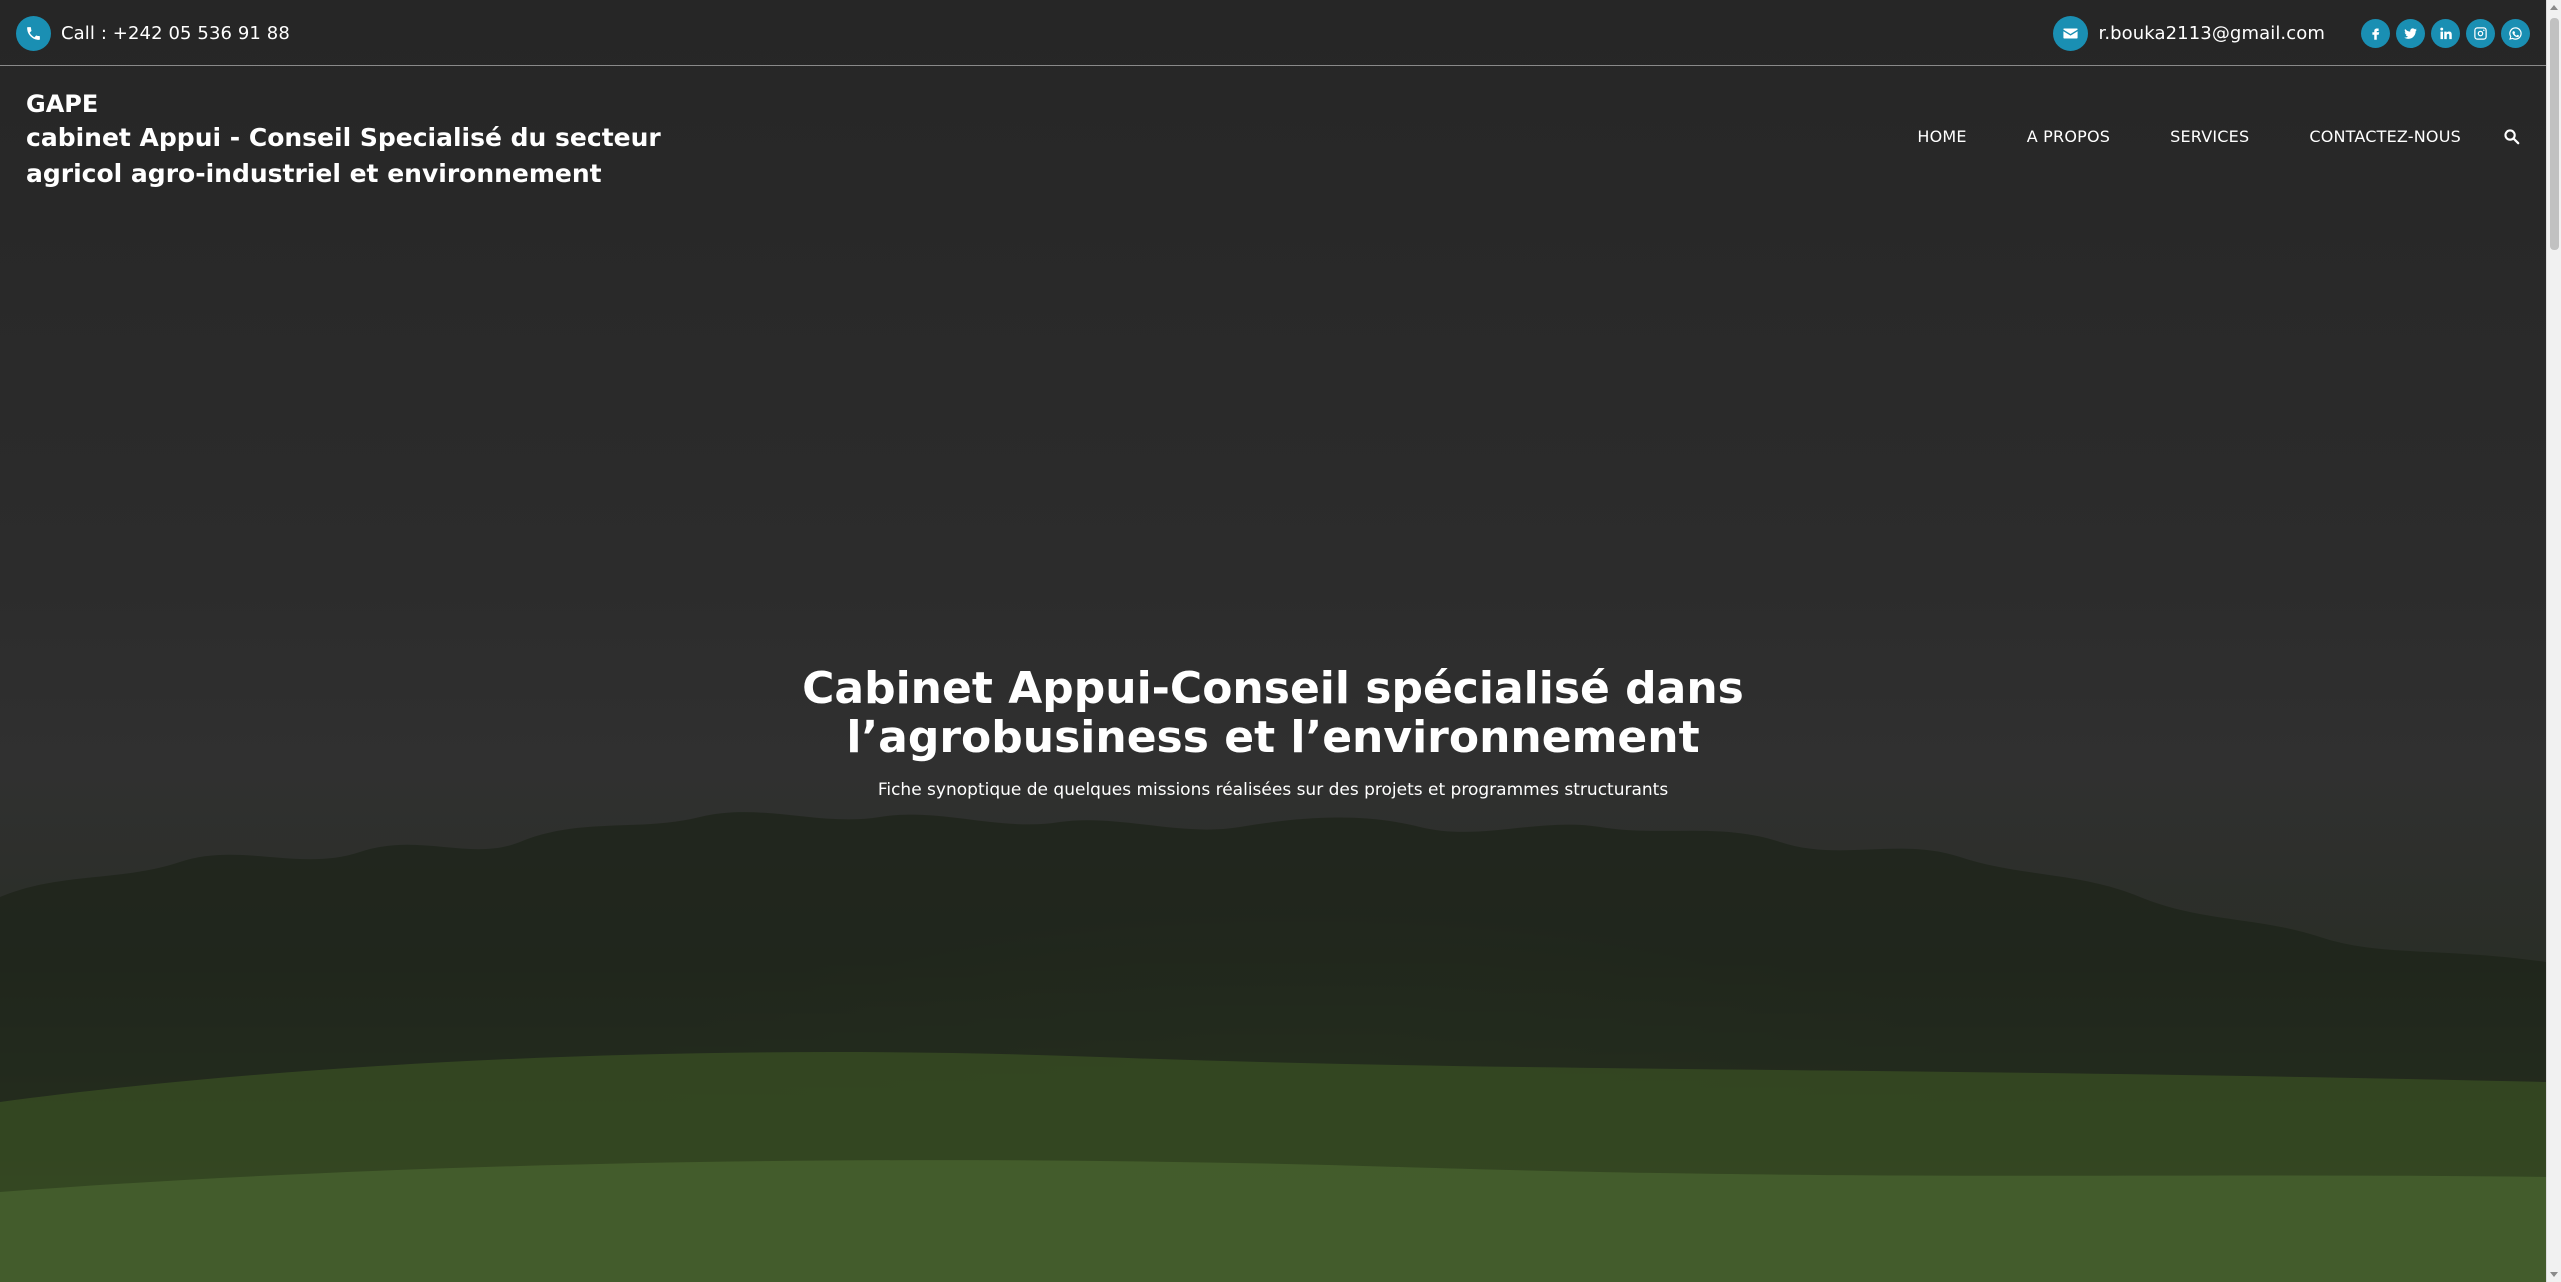  Describe the element at coordinates (2375, 33) in the screenshot. I see `facebook-icon` at that location.